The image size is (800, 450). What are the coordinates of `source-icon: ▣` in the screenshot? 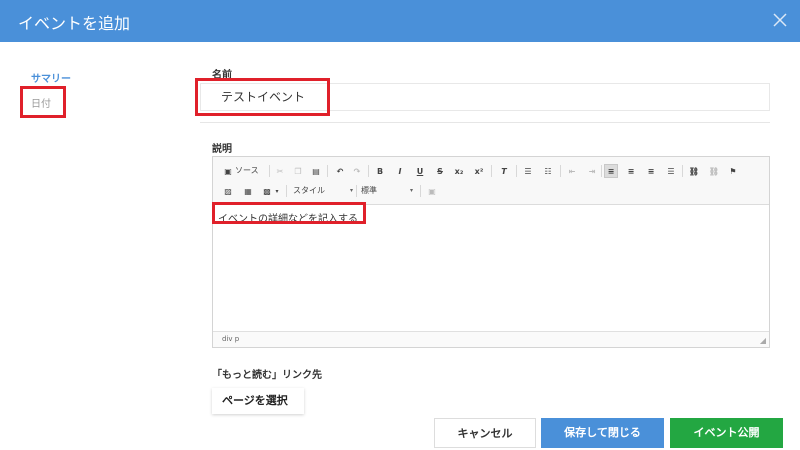 It's located at (228, 171).